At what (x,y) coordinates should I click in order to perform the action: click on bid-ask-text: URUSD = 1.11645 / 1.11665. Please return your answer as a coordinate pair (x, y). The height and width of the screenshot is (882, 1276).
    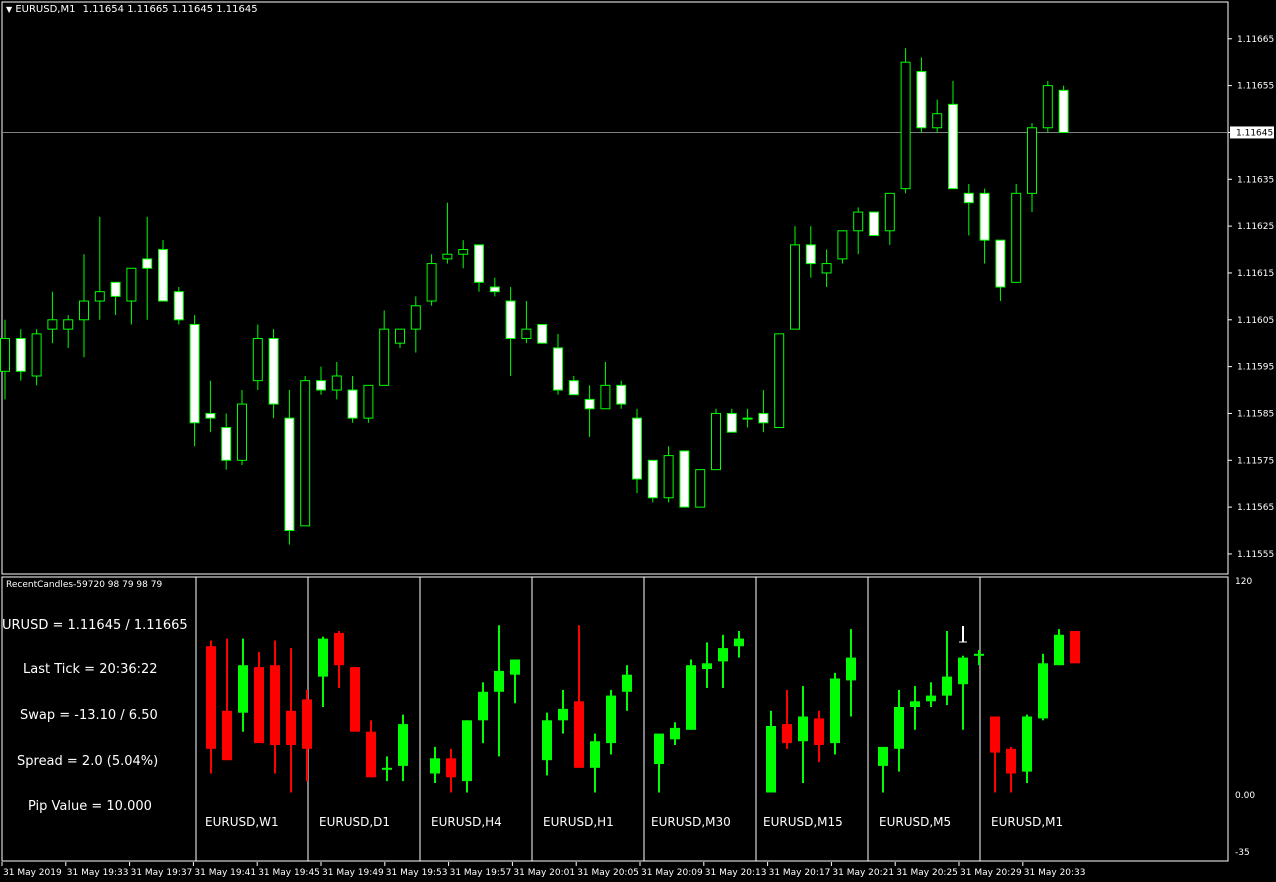
    Looking at the image, I should click on (95, 625).